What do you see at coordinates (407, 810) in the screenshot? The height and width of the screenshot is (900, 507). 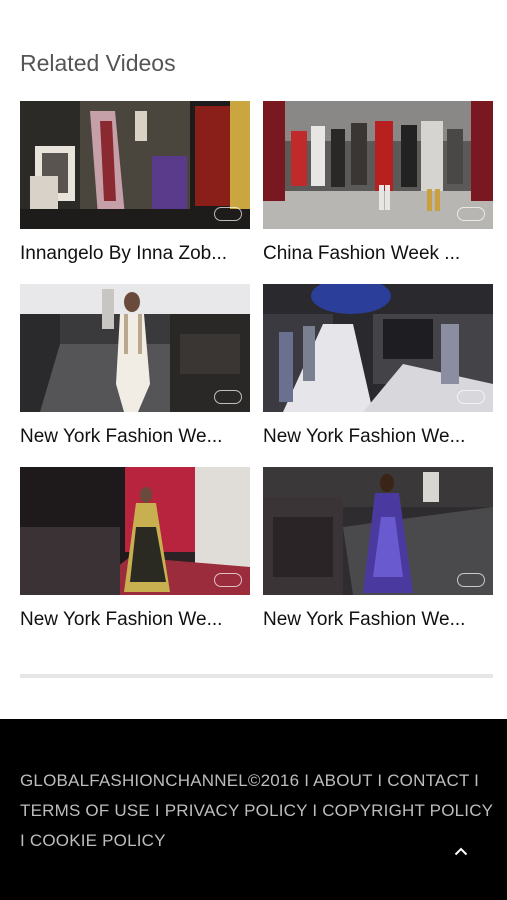 I see `copyright-policy-link: COPYRIGHT POLICY` at bounding box center [407, 810].